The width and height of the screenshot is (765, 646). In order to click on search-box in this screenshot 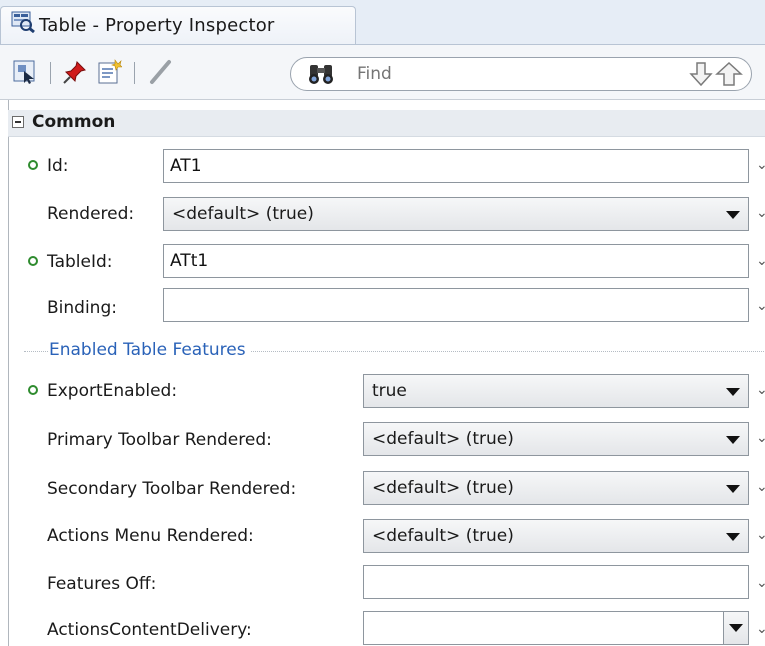, I will do `click(521, 74)`.